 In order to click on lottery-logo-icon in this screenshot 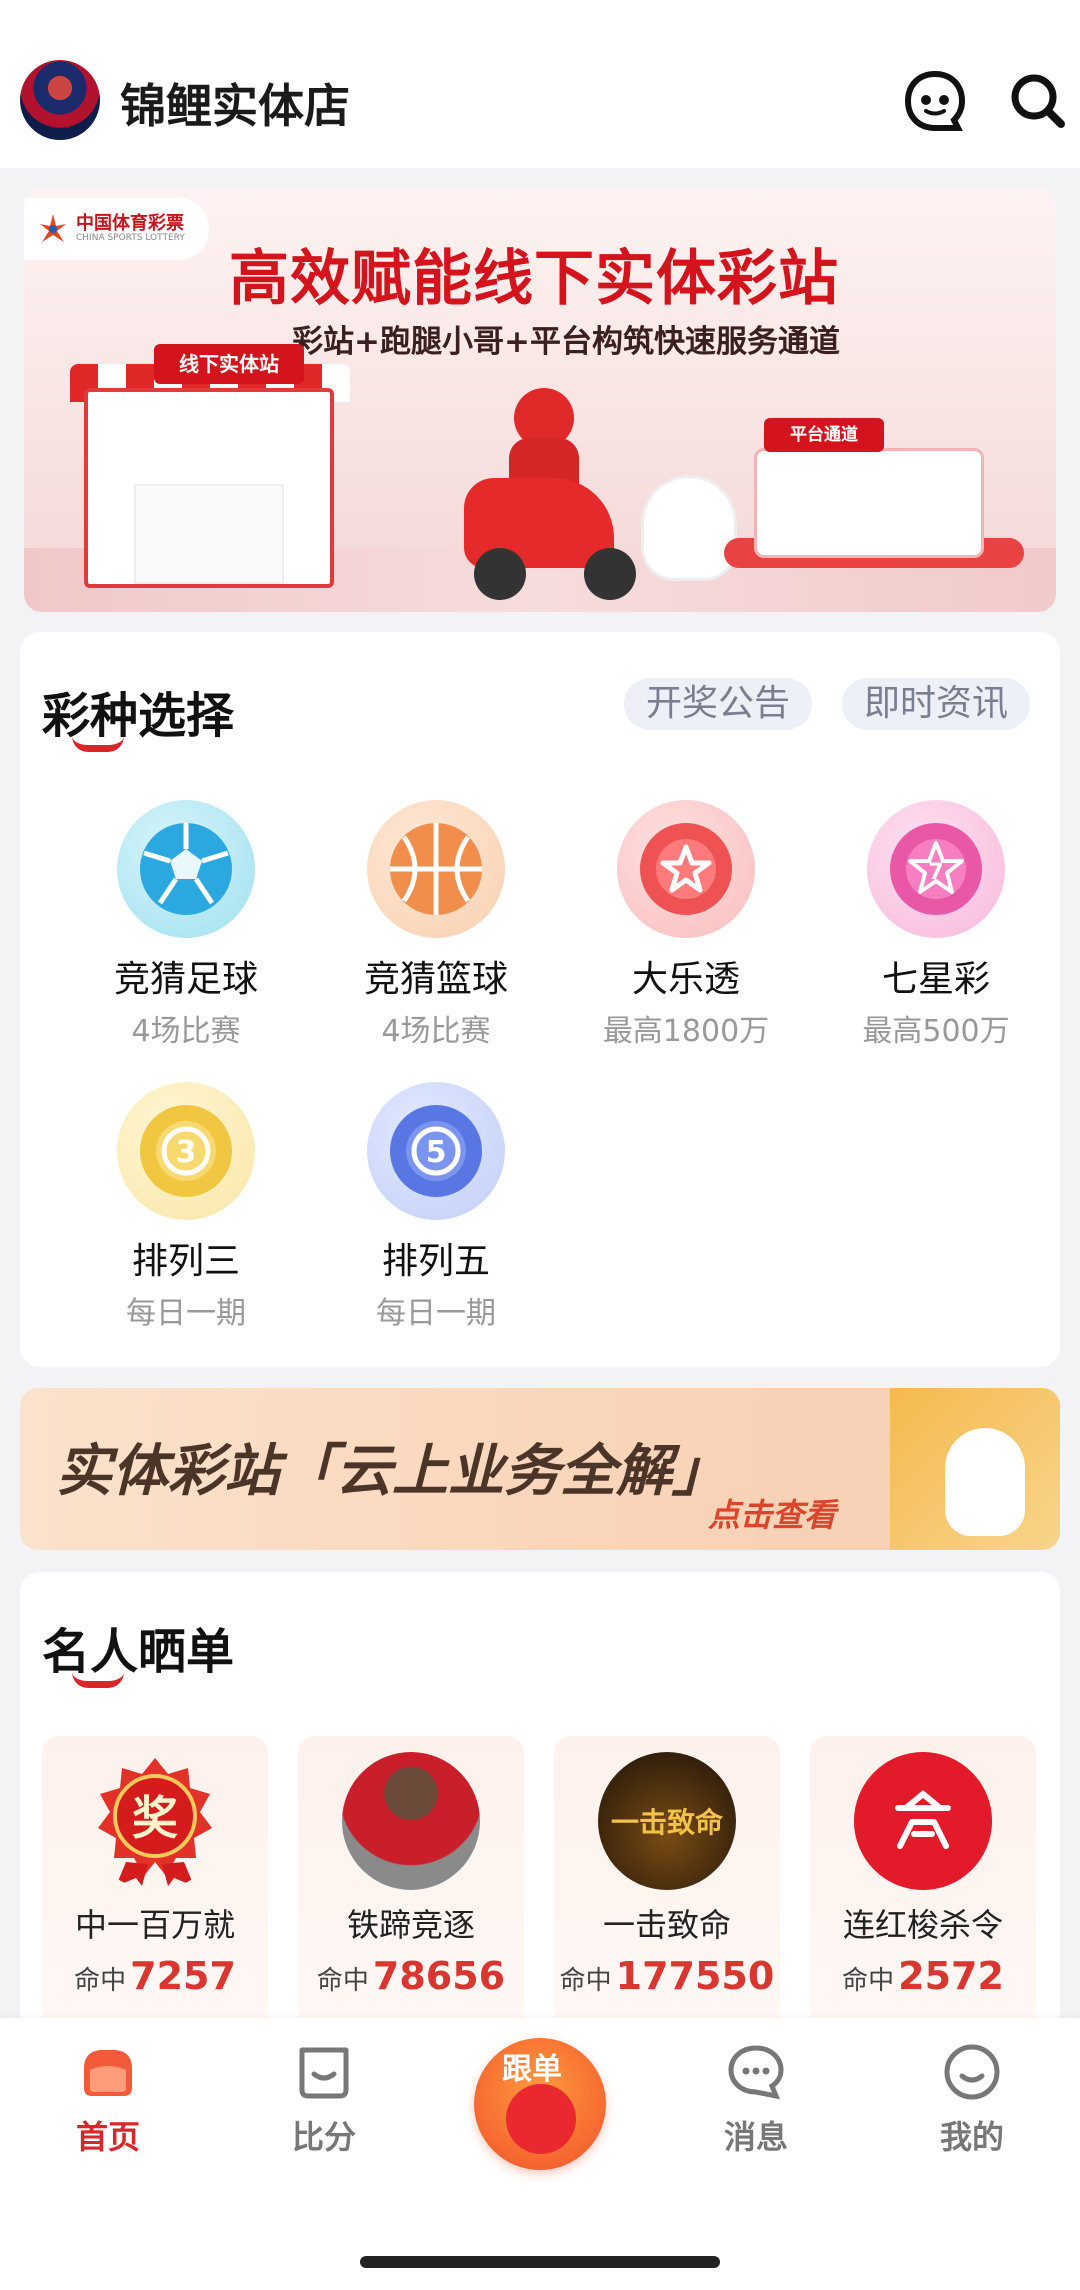, I will do `click(53, 228)`.